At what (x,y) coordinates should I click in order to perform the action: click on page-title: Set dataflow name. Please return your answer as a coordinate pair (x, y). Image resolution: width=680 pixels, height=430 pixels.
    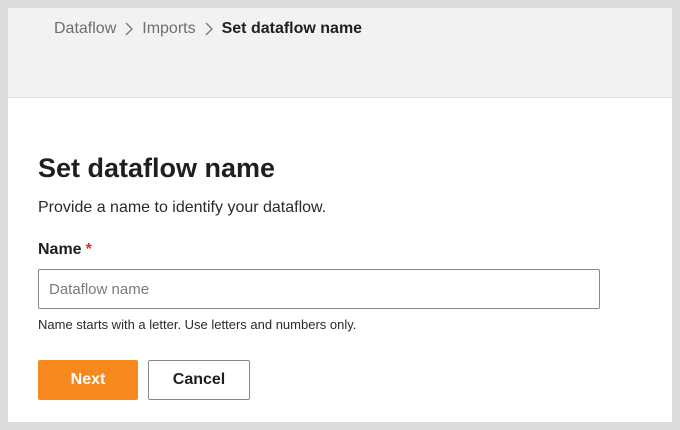
    Looking at the image, I should click on (157, 168).